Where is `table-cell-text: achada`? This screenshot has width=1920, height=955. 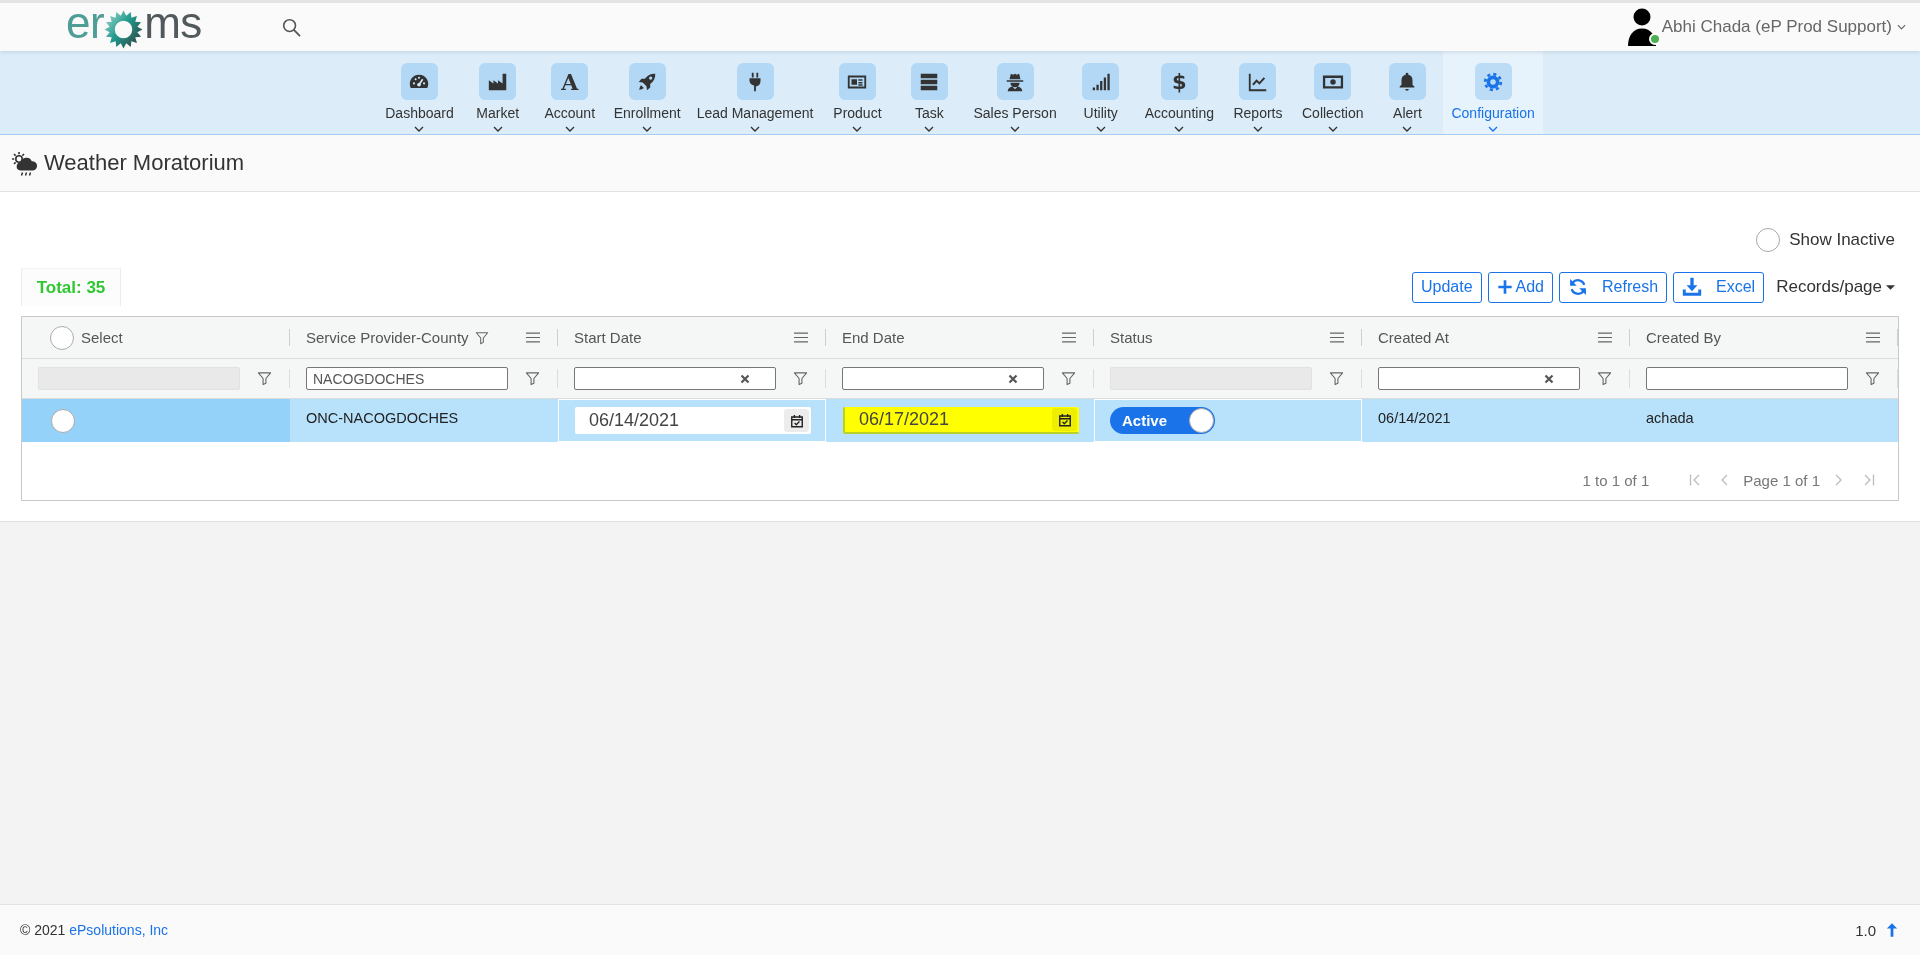 table-cell-text: achada is located at coordinates (1670, 418).